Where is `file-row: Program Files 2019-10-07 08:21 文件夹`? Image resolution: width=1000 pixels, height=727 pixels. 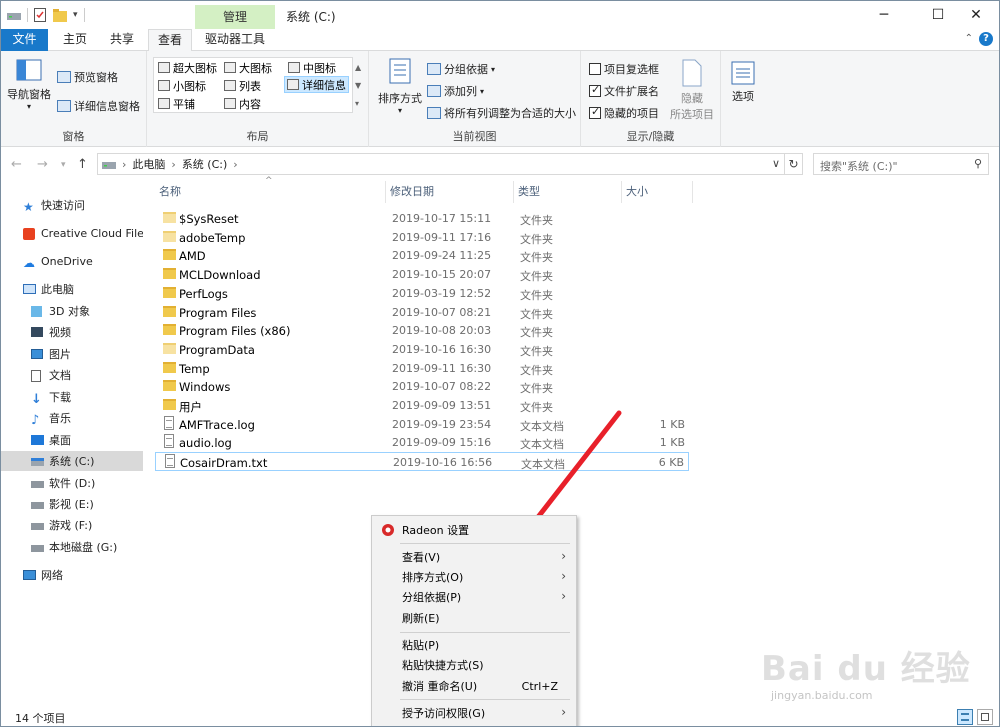
file-row: Program Files 2019-10-07 08:21 文件夹 is located at coordinates (422, 312).